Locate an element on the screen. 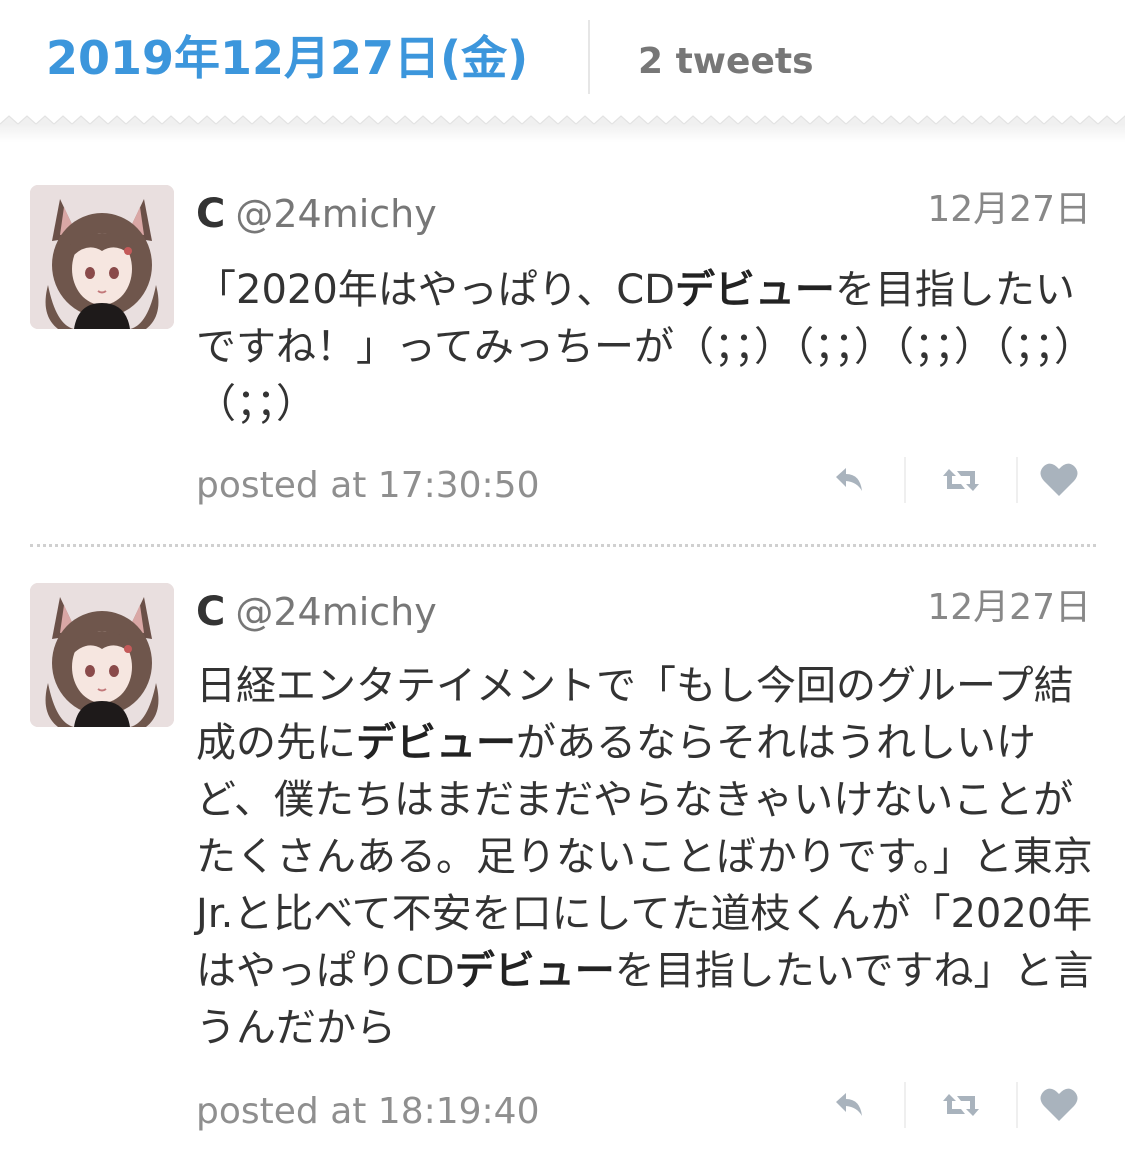 The image size is (1125, 1160). header-divider is located at coordinates (589, 57).